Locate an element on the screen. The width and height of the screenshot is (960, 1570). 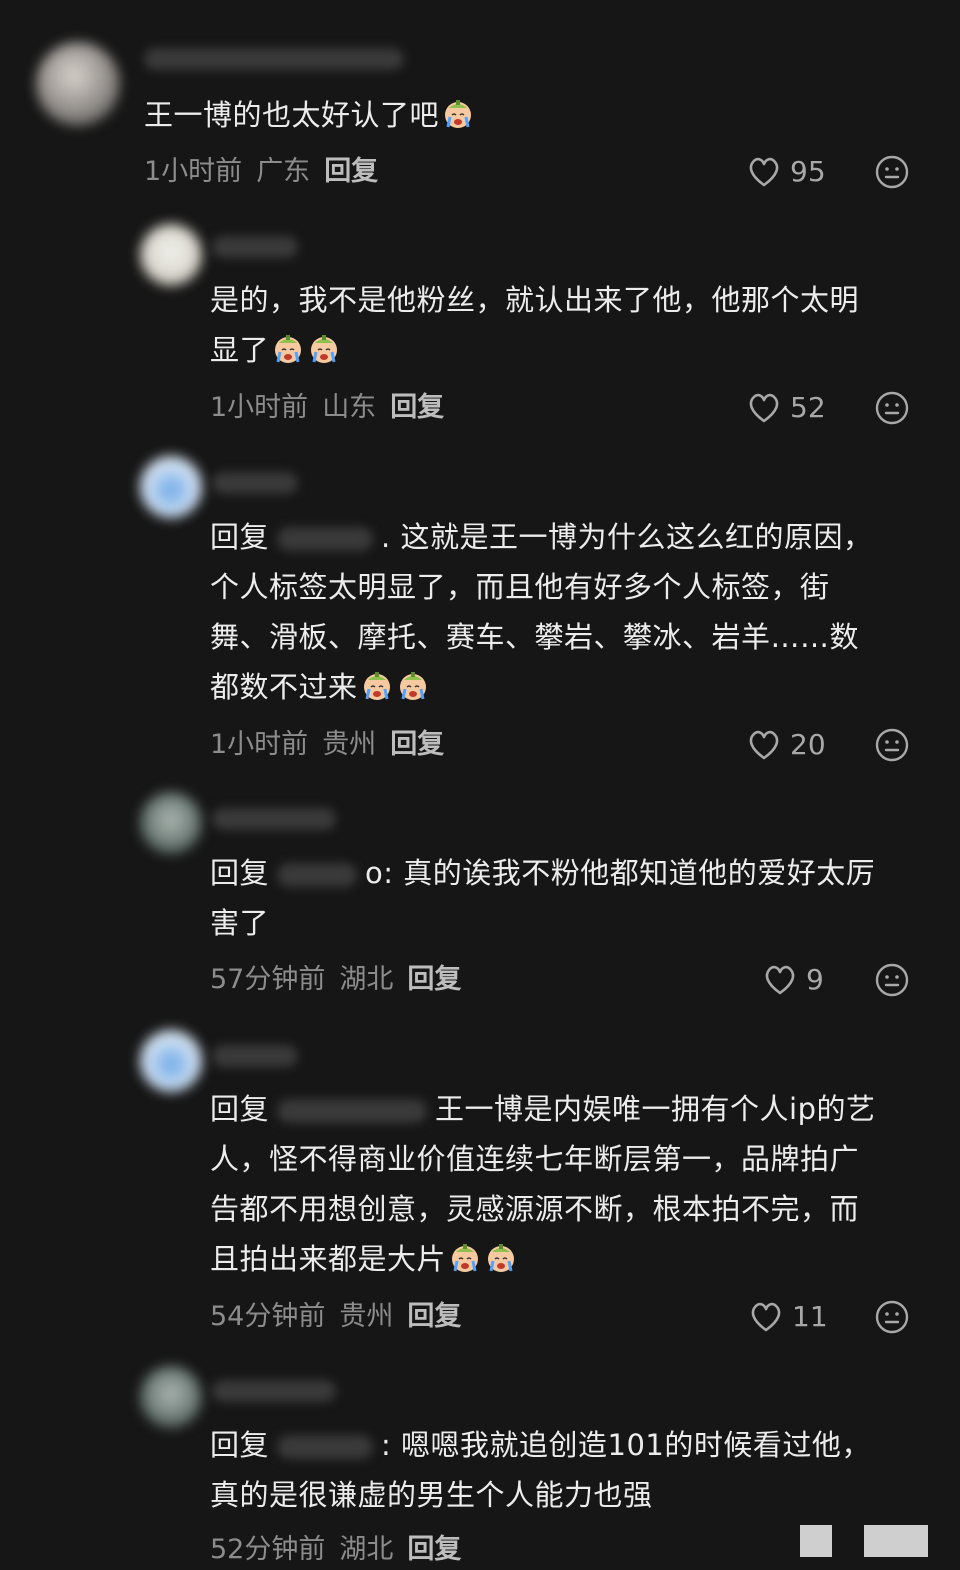
like-count: 11 is located at coordinates (810, 1316).